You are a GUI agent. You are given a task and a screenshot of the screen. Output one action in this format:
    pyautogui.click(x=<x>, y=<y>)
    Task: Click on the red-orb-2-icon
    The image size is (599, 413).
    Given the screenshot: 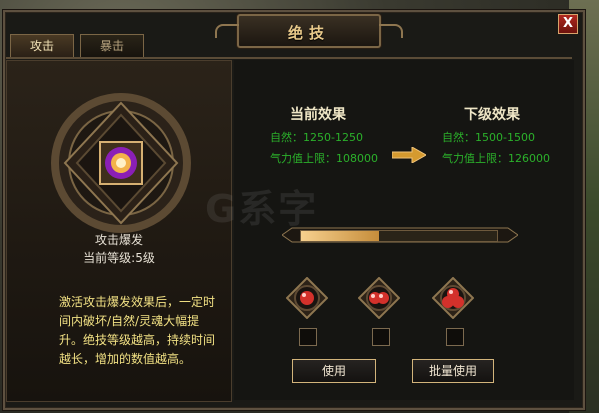 What is the action you would take?
    pyautogui.click(x=379, y=298)
    